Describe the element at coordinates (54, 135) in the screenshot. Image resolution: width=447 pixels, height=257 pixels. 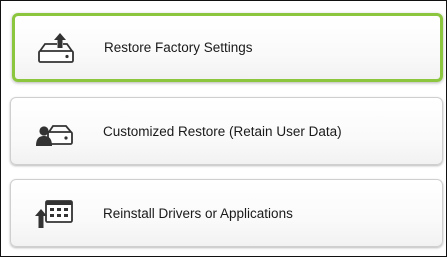
I see `user-drive-icon` at that location.